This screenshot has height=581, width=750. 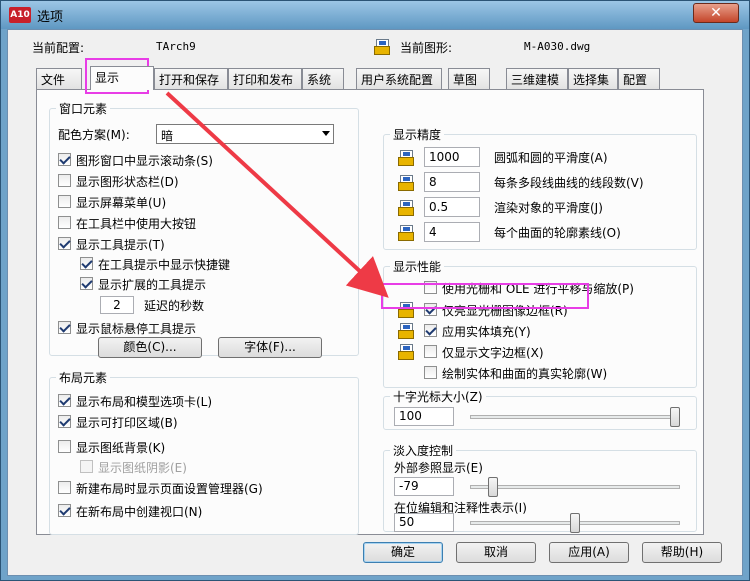 I want to click on tab-profiles: 配置, so click(x=639, y=78).